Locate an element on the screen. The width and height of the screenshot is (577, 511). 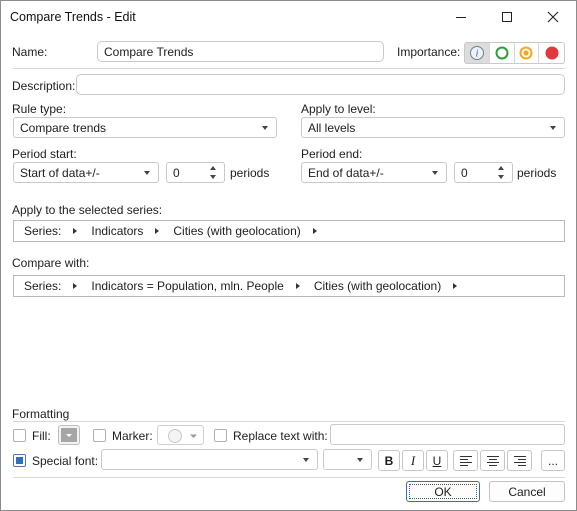
align-left-icon is located at coordinates (465, 460).